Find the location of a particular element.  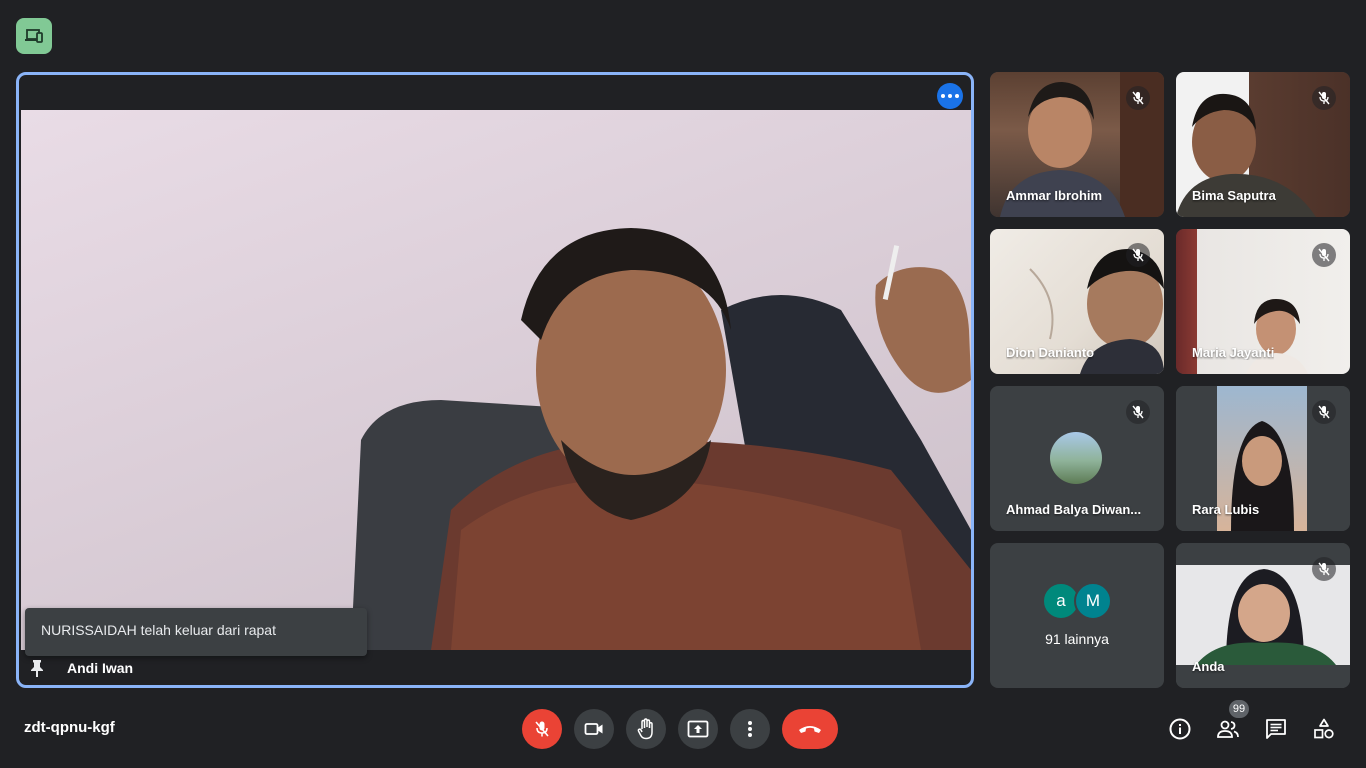

companion-mode-icon is located at coordinates (34, 36).